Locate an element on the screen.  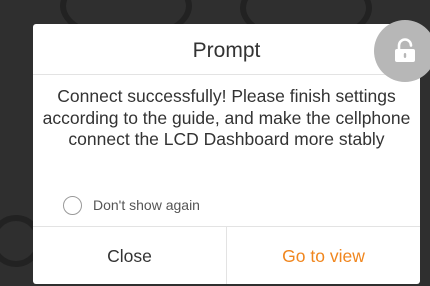
radio-button is located at coordinates (72, 205).